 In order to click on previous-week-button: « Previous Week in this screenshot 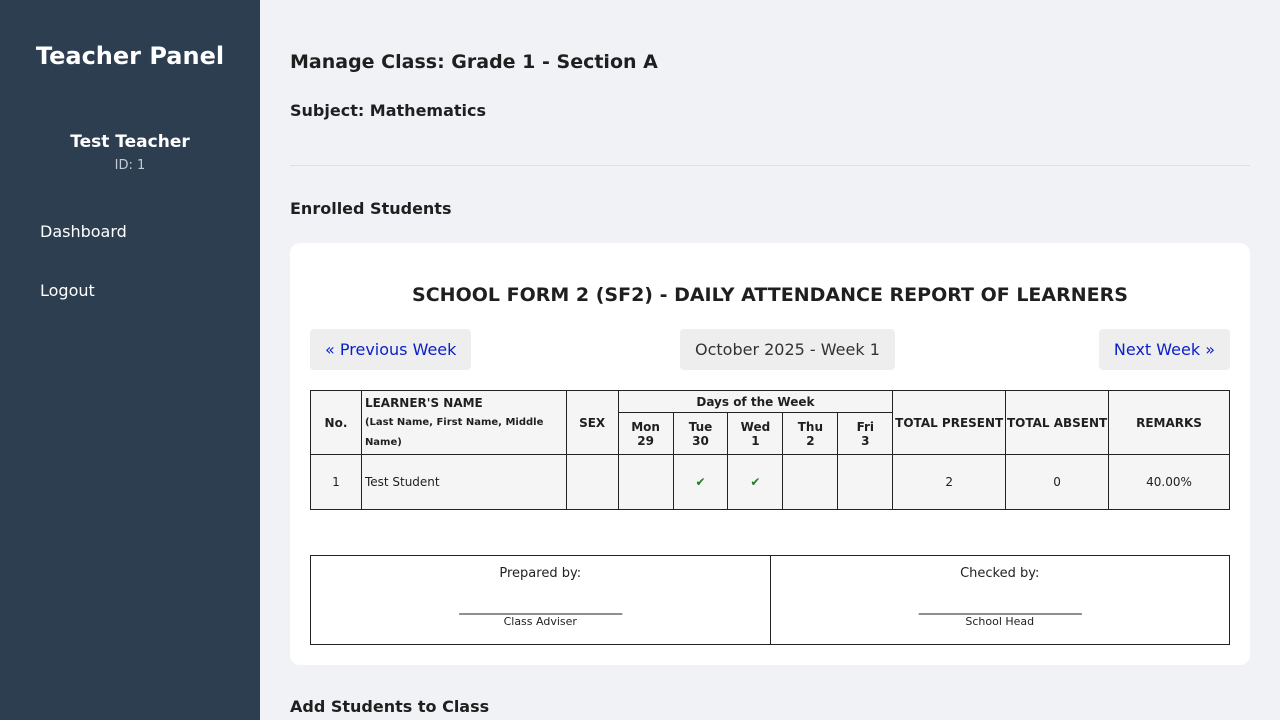, I will do `click(391, 349)`.